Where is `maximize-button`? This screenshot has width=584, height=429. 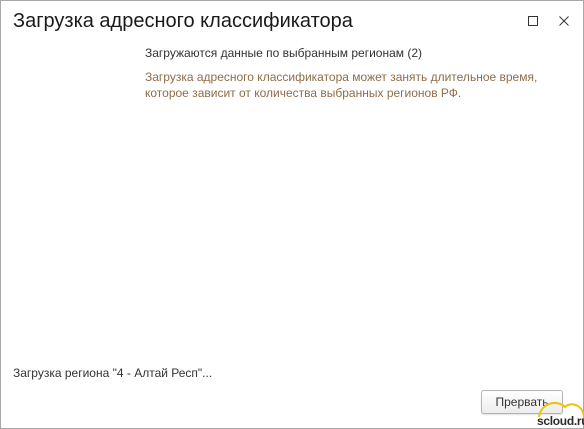
maximize-button is located at coordinates (533, 21).